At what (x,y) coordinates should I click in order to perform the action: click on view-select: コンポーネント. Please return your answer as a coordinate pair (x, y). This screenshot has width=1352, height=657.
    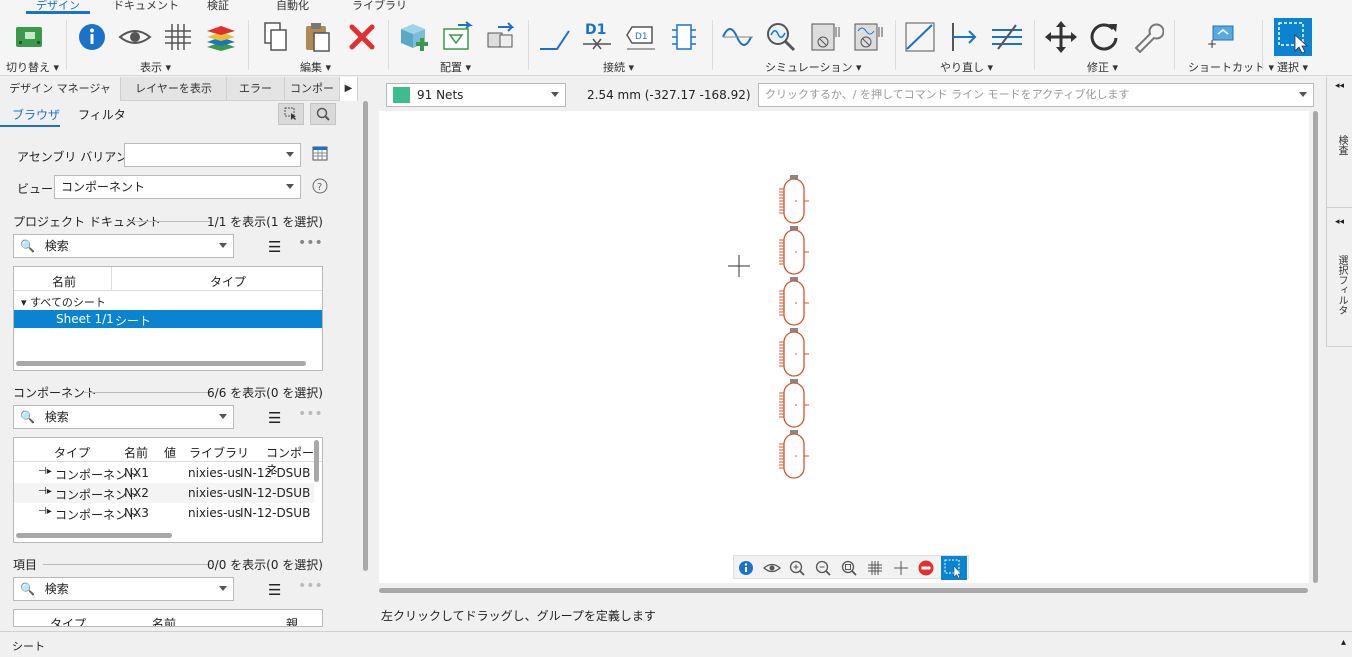
    Looking at the image, I should click on (177, 187).